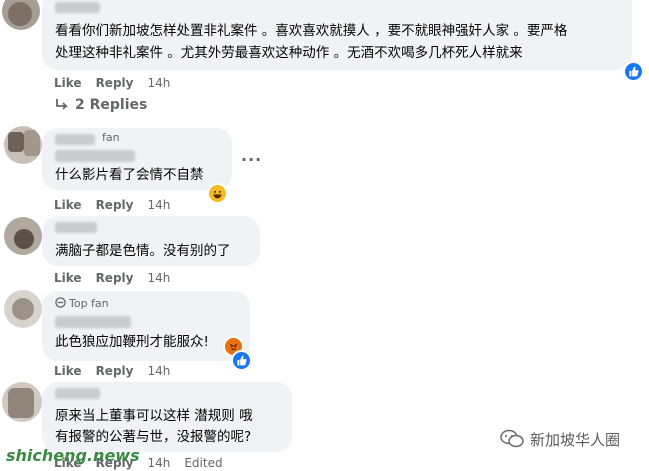 This screenshot has width=649, height=471. I want to click on badge-icon, so click(60, 302).